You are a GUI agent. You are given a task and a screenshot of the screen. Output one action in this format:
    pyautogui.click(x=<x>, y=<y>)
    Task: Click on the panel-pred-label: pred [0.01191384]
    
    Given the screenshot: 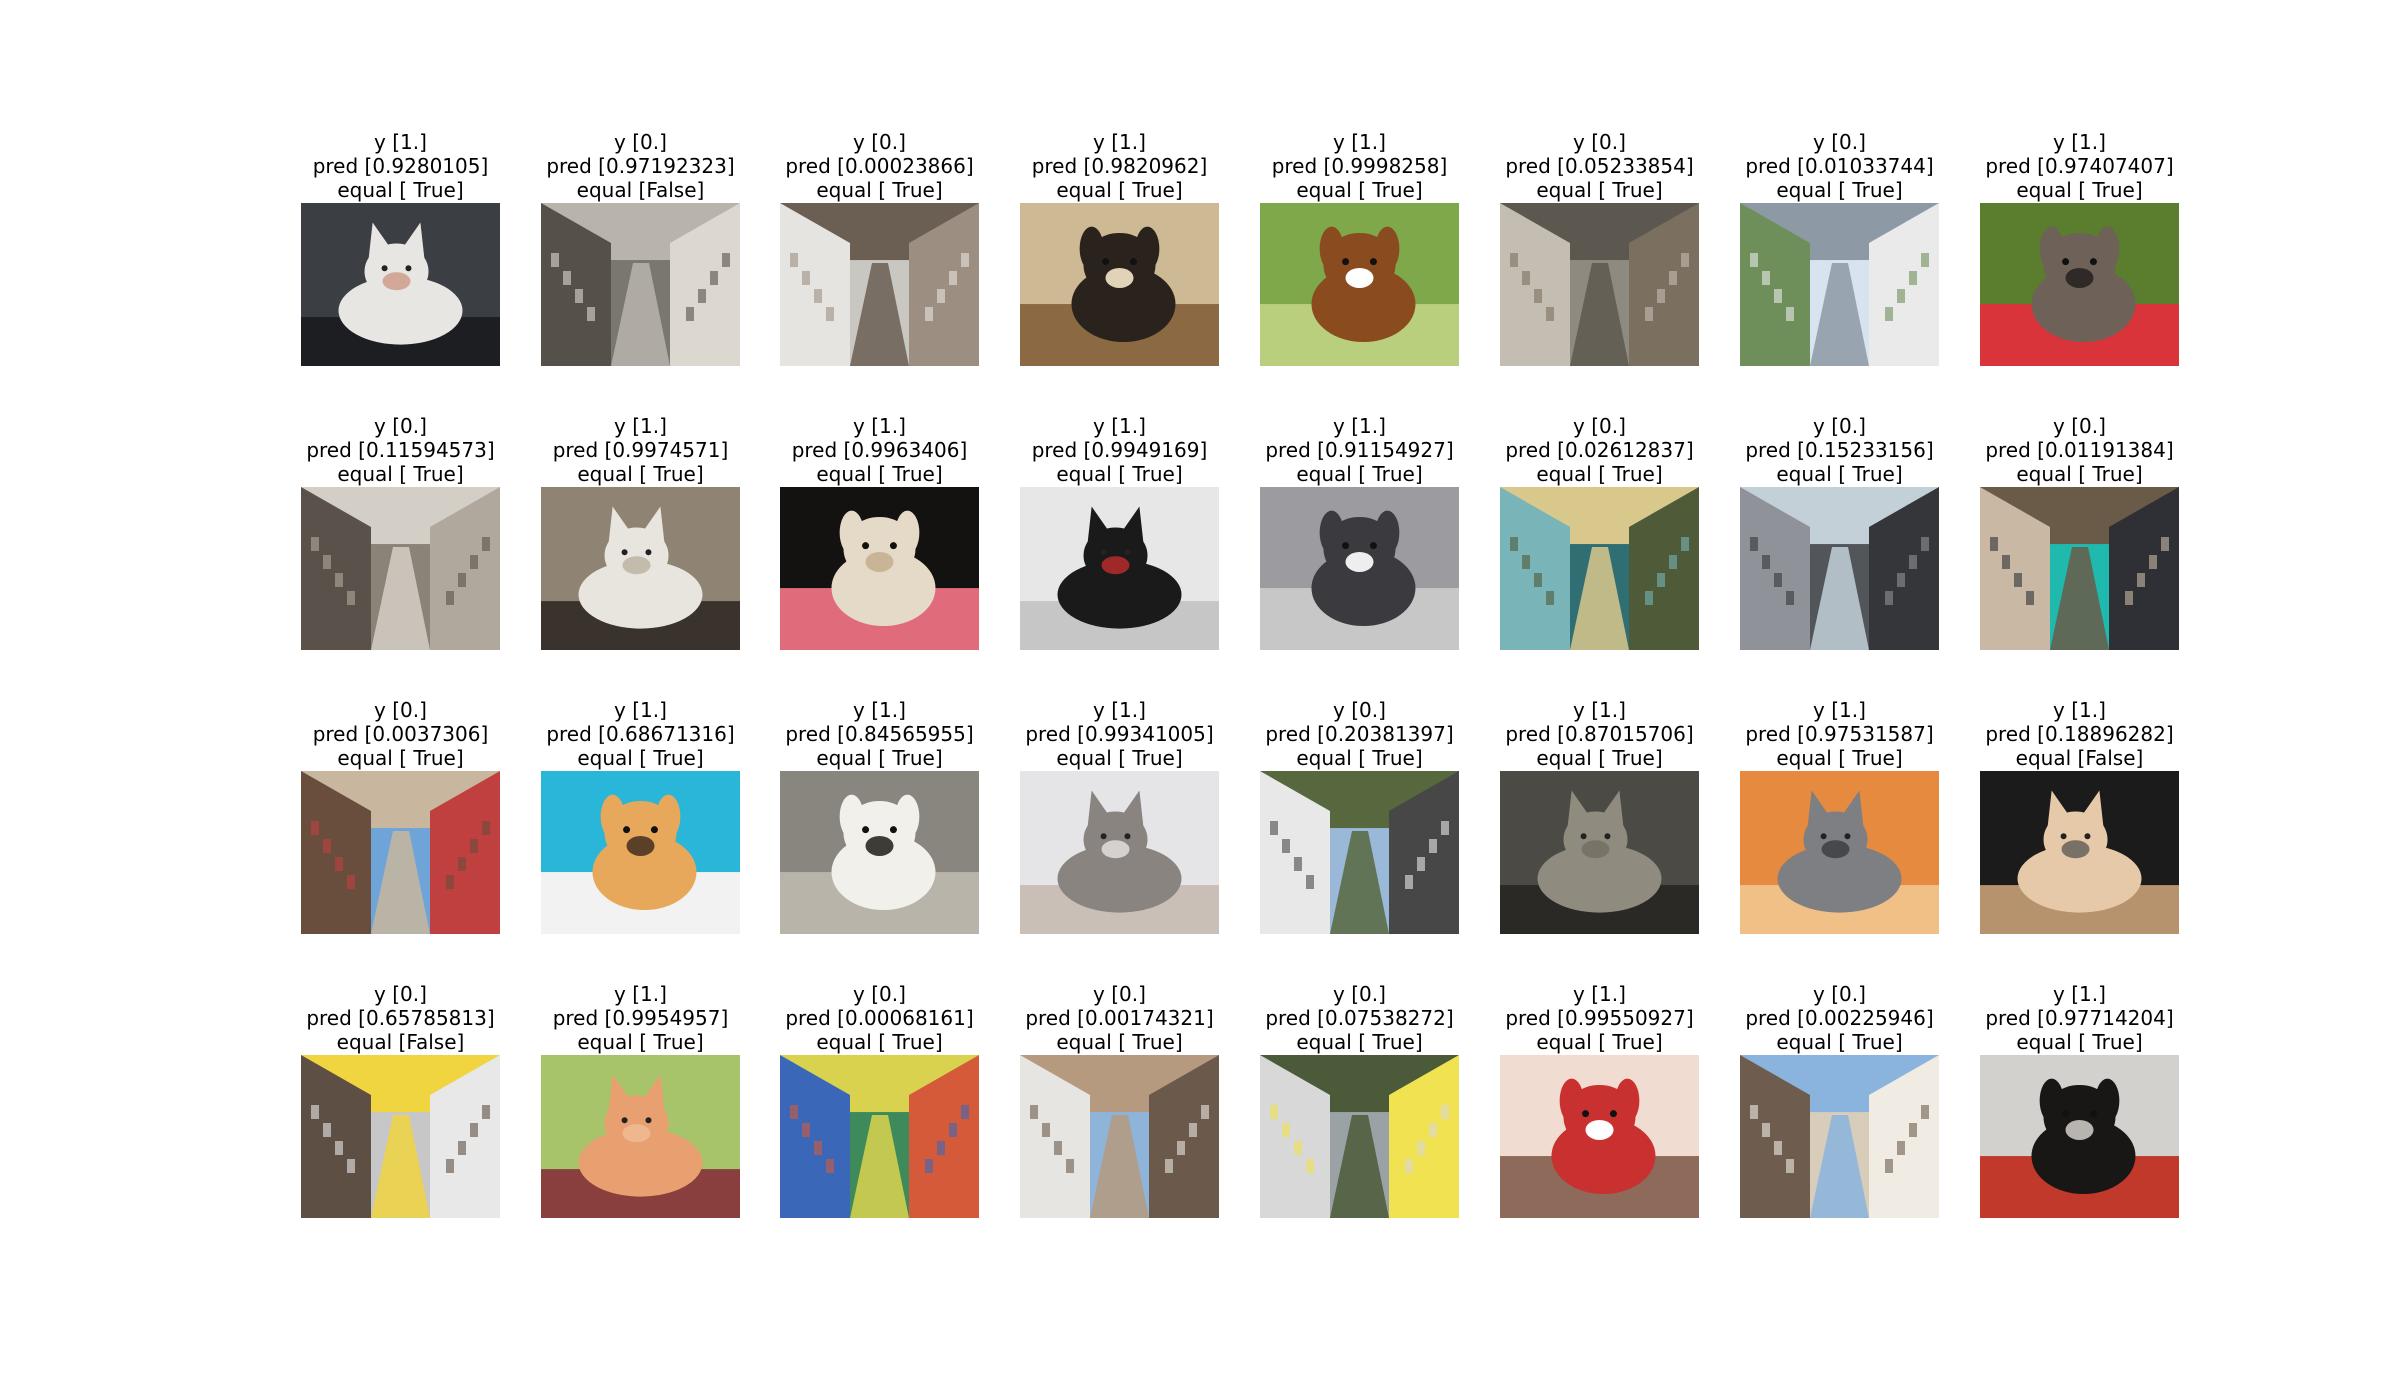 What is the action you would take?
    pyautogui.click(x=2079, y=450)
    